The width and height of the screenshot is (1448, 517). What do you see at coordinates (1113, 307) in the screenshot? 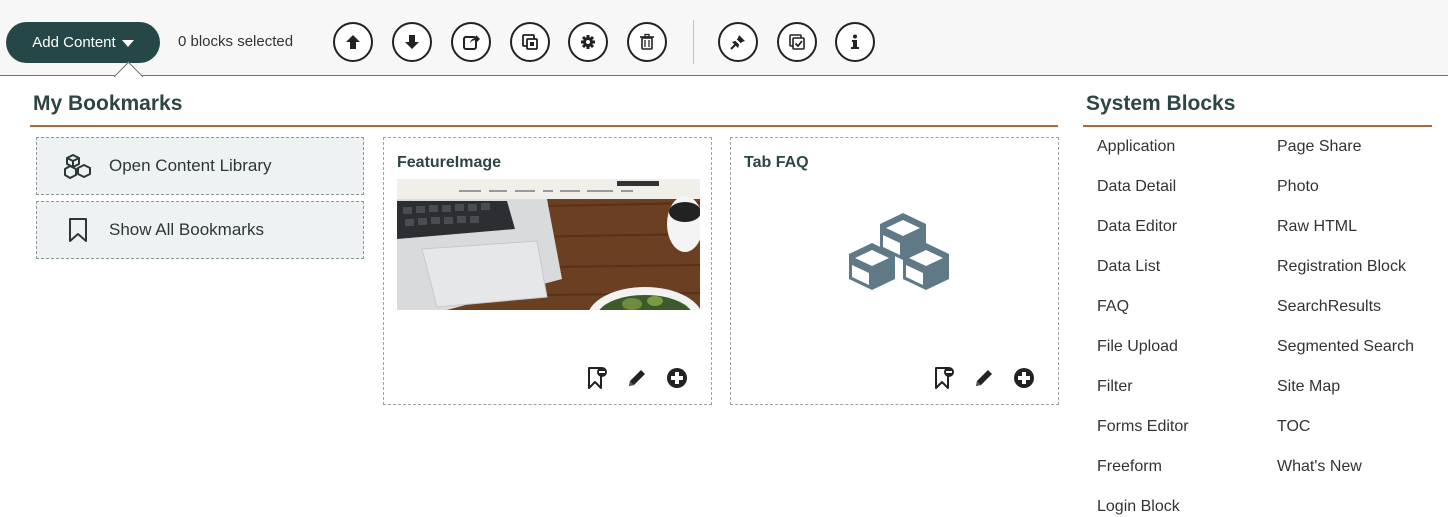
I see `system-block-item: FAQ` at bounding box center [1113, 307].